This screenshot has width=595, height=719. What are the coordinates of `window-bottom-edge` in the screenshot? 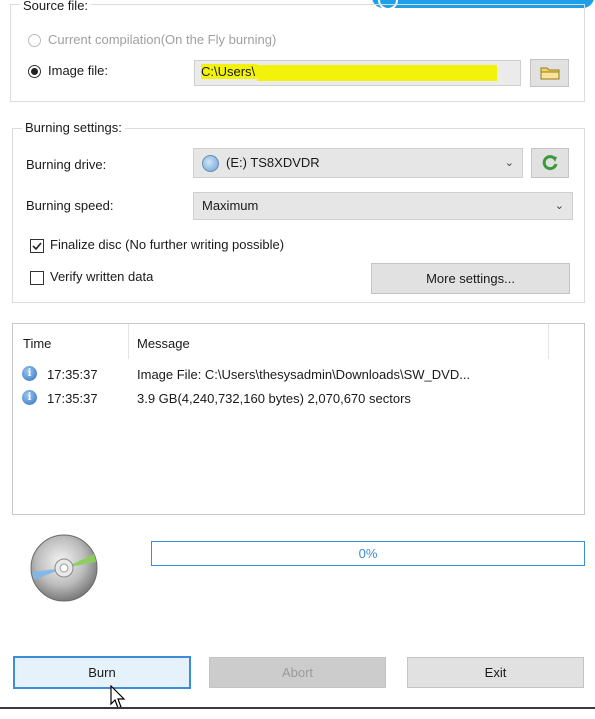 It's located at (297, 708).